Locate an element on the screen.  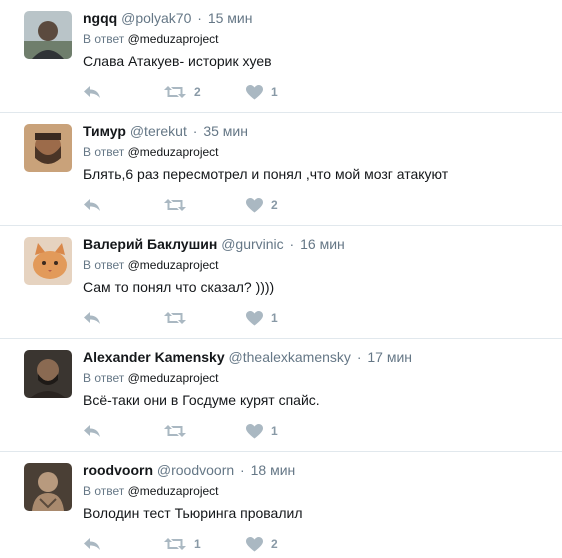
tweet-header: roodvoorn @roodvoorn · 18 мин is located at coordinates (189, 470).